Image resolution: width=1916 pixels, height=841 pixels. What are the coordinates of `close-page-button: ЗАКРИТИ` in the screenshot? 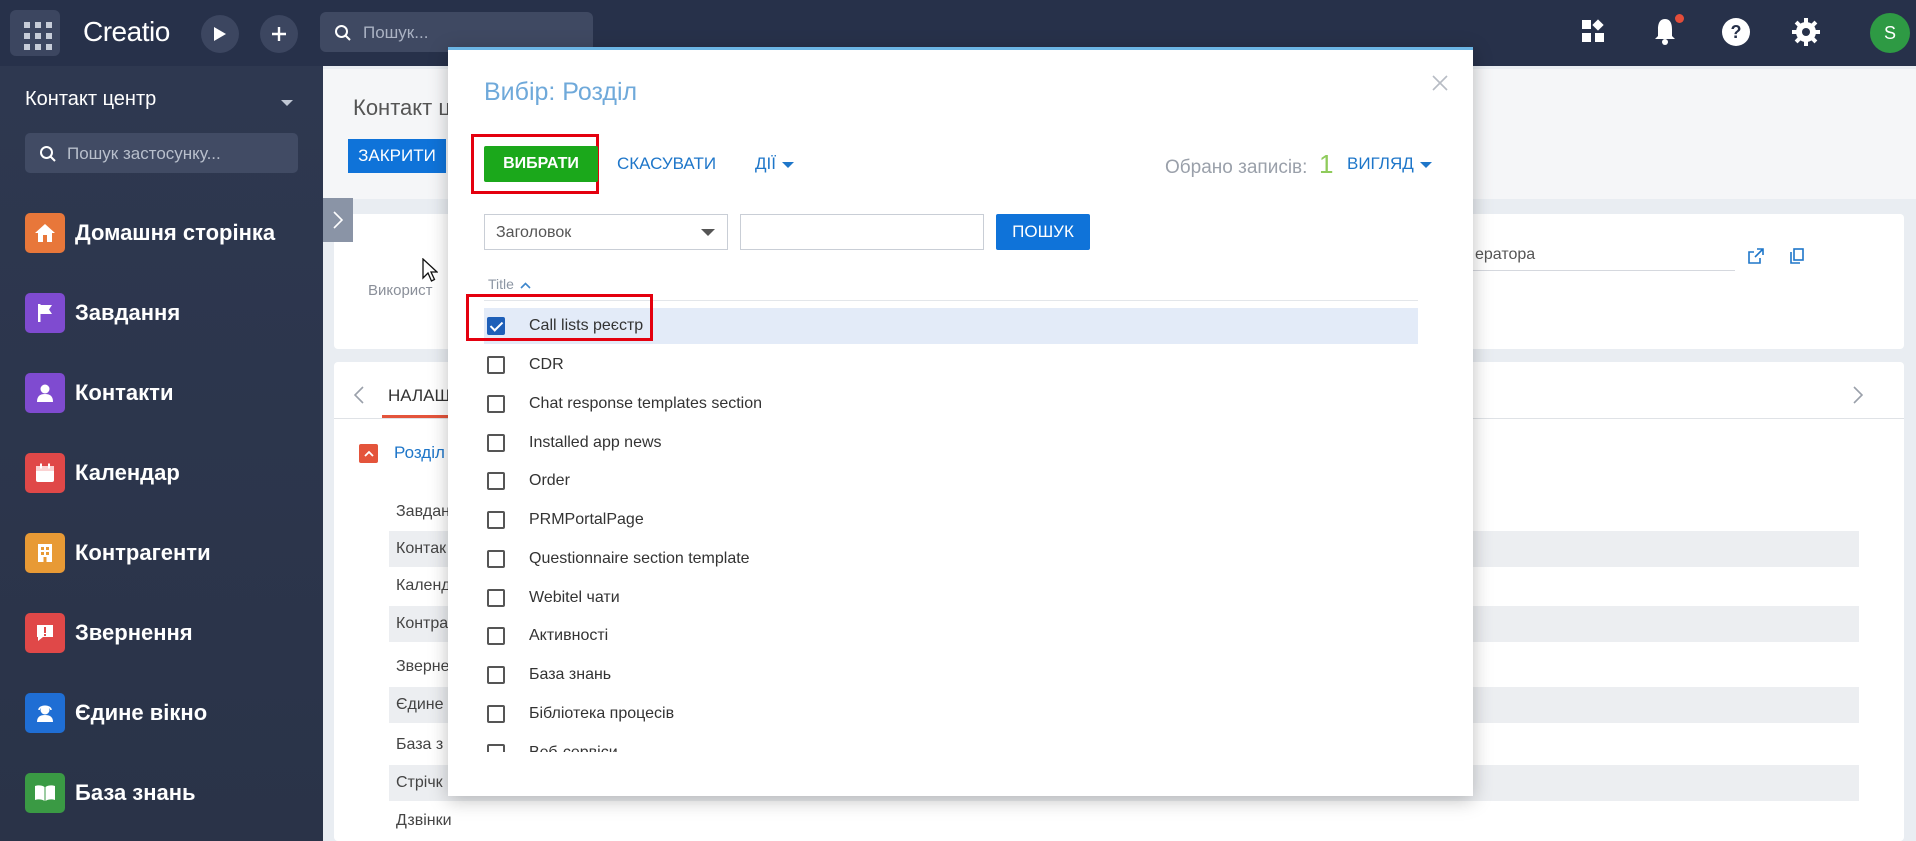 It's located at (397, 156).